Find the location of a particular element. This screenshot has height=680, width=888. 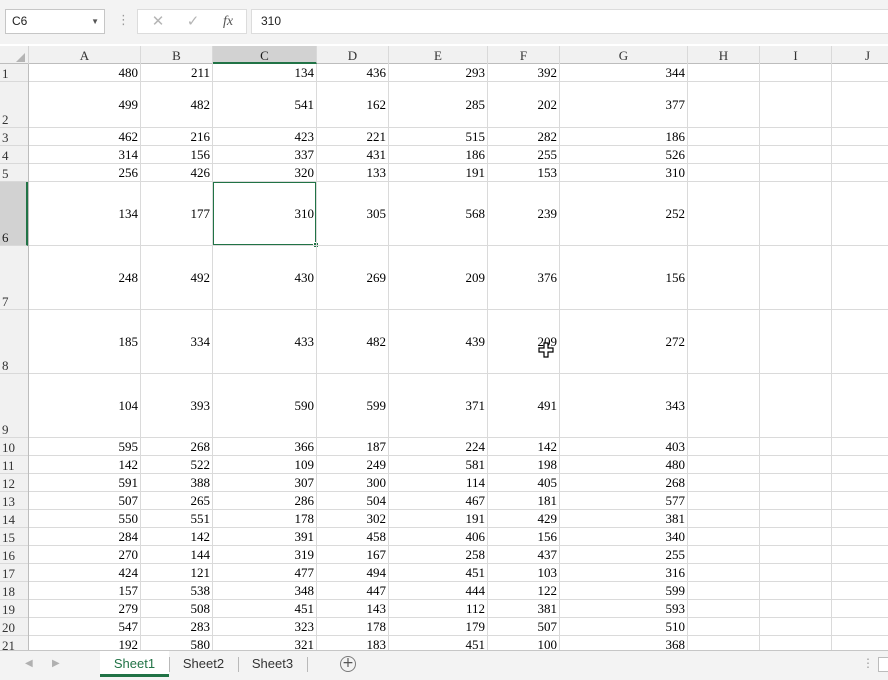

cell-c17: 477 is located at coordinates (264, 572).